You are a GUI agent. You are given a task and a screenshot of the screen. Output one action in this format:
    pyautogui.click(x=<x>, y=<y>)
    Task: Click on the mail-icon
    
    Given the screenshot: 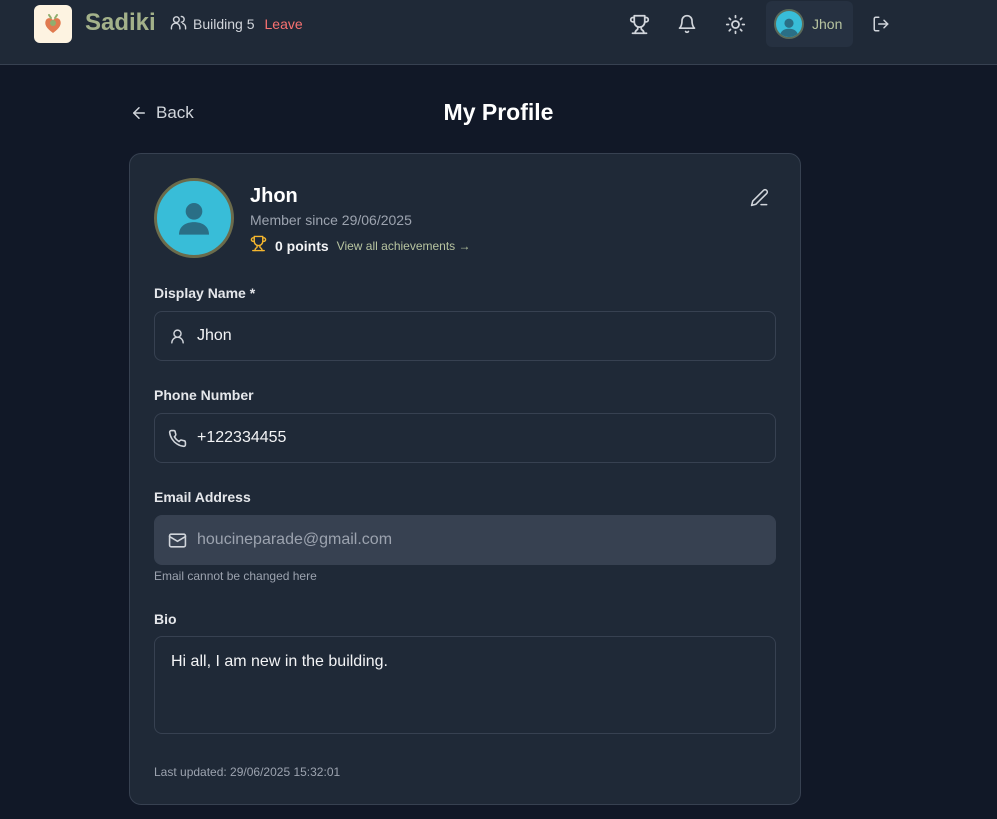 What is the action you would take?
    pyautogui.click(x=177, y=540)
    